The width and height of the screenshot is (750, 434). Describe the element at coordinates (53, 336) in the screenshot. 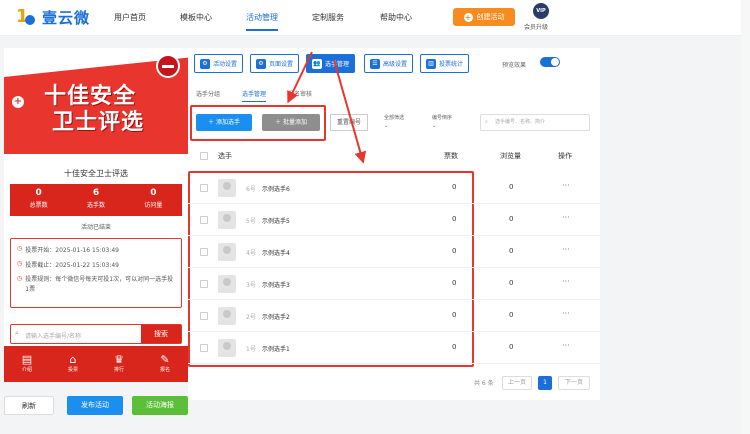

I see `preview-search-placeholder: 请输入选手编号/名称` at that location.